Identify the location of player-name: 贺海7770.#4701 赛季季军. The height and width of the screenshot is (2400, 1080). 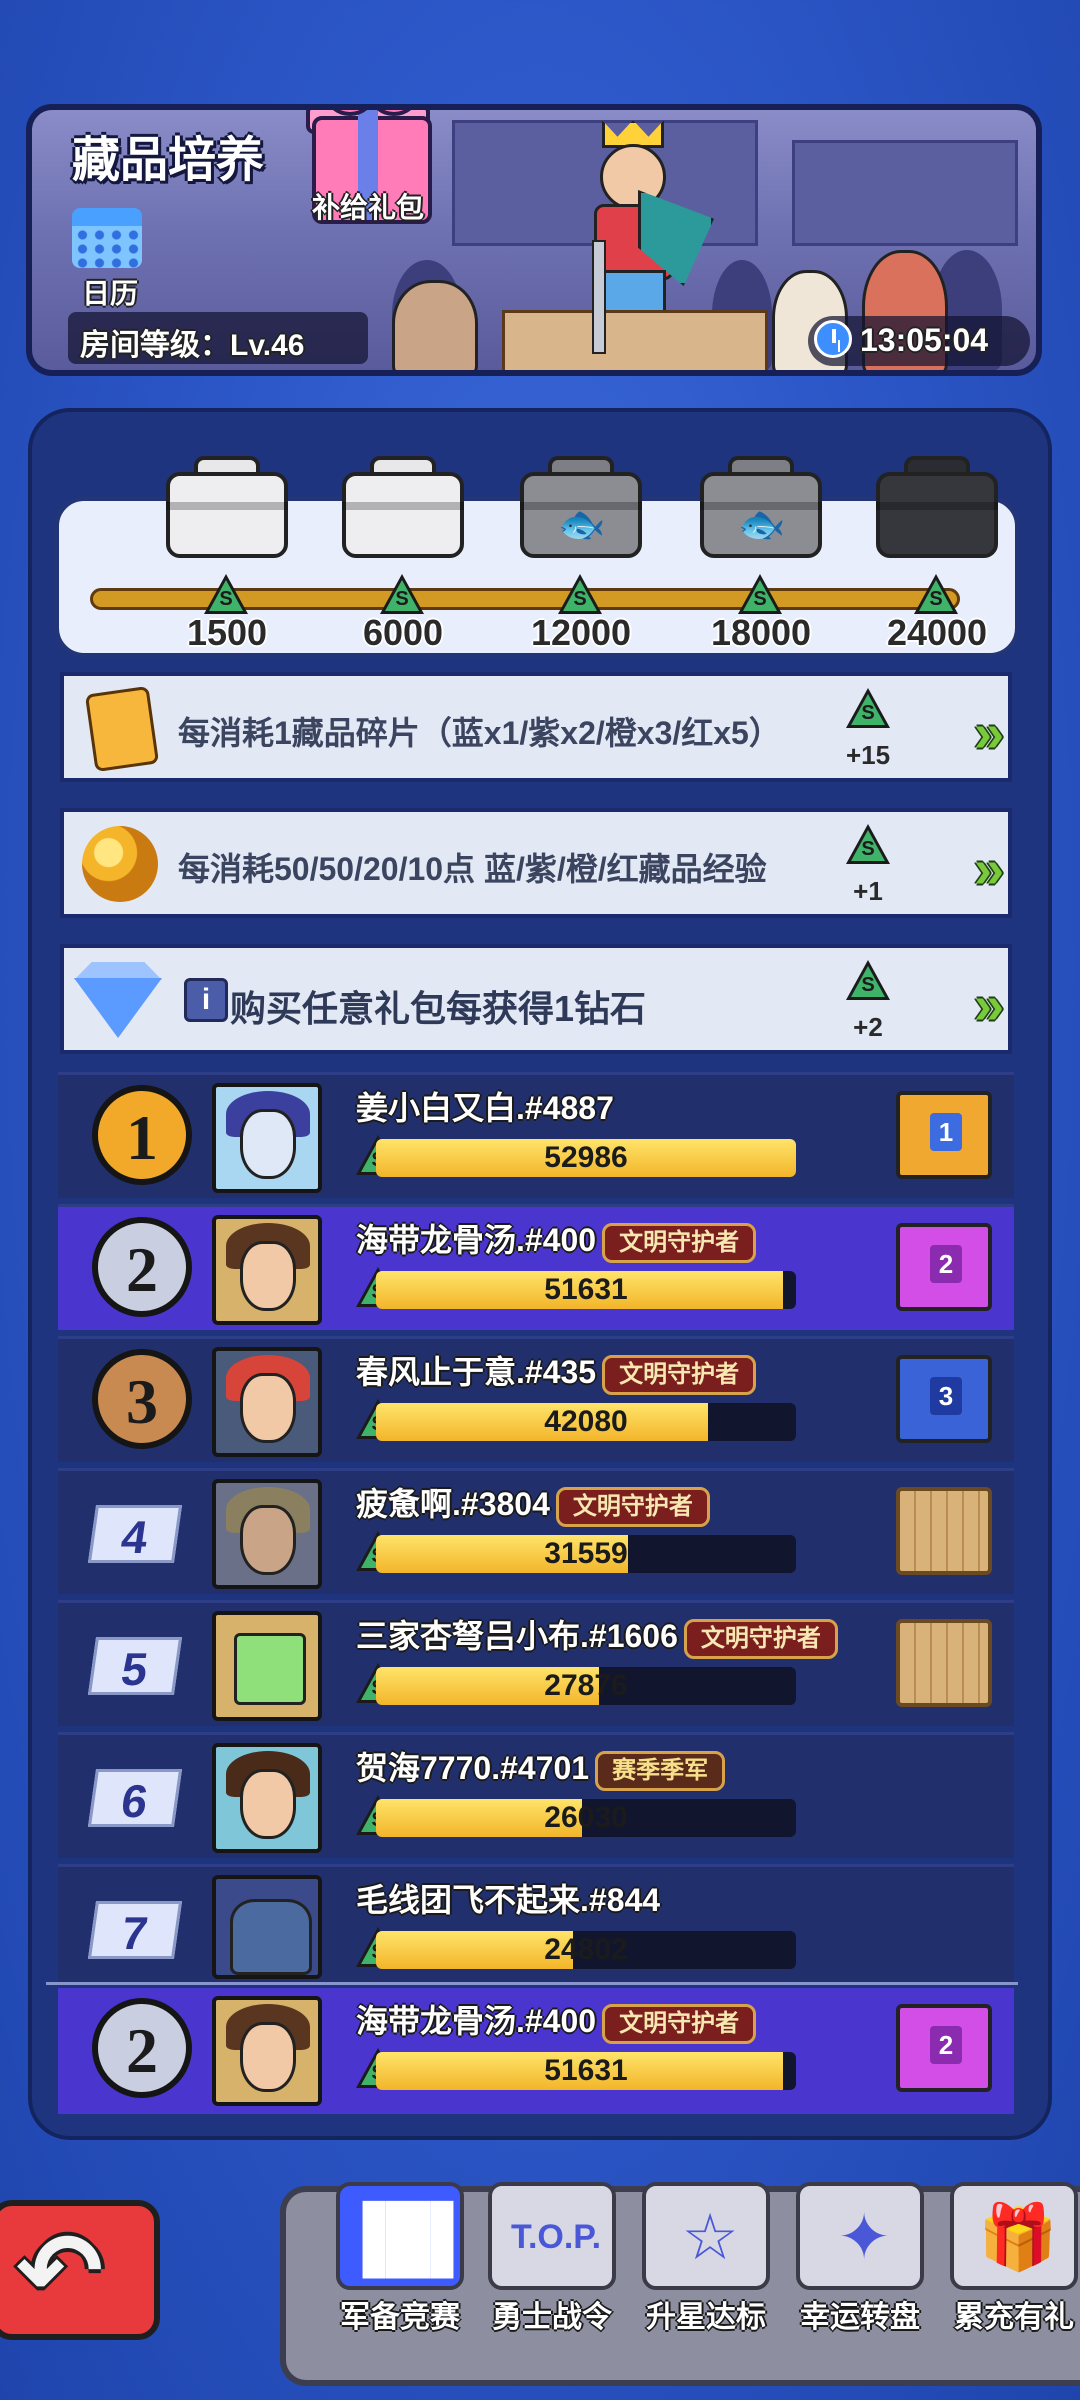
(541, 1767).